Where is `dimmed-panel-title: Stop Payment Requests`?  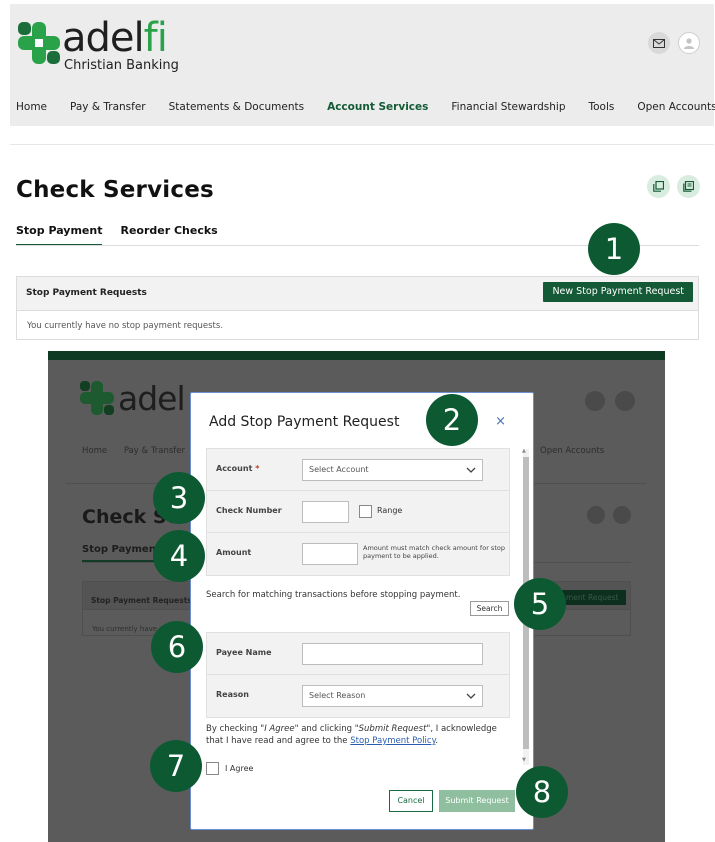 dimmed-panel-title: Stop Payment Requests is located at coordinates (141, 600).